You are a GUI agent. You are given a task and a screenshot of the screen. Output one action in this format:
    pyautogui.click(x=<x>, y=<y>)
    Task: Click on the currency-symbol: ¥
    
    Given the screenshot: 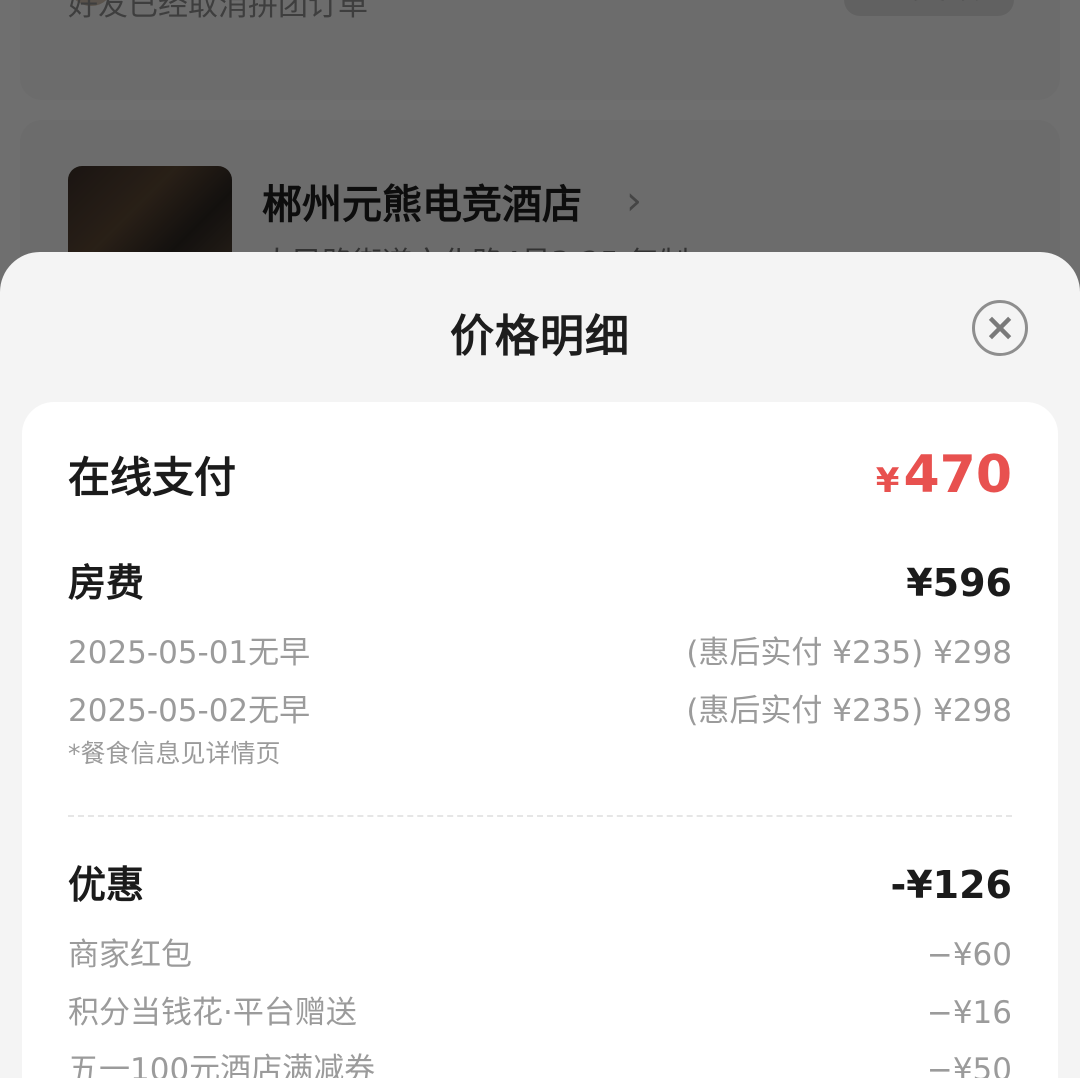 What is the action you would take?
    pyautogui.click(x=887, y=481)
    